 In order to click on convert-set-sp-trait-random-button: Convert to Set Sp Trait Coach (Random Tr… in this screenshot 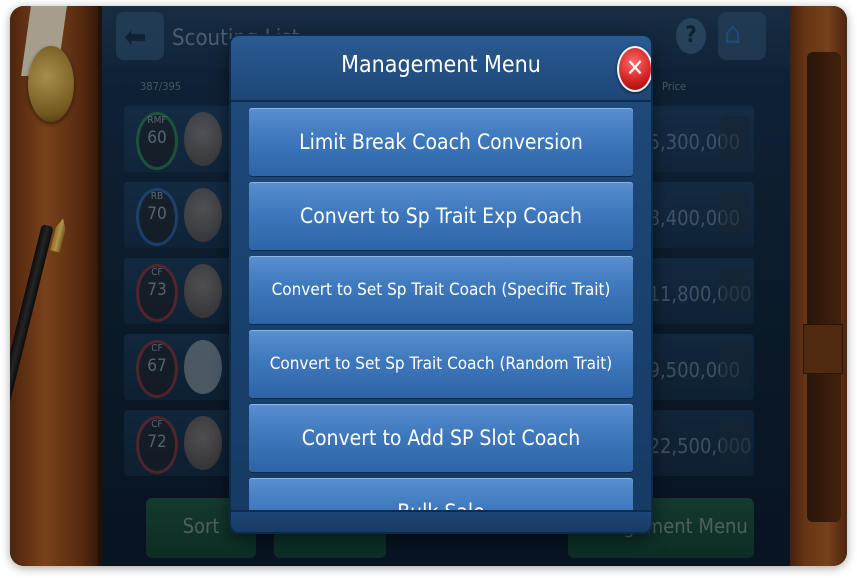, I will do `click(441, 364)`.